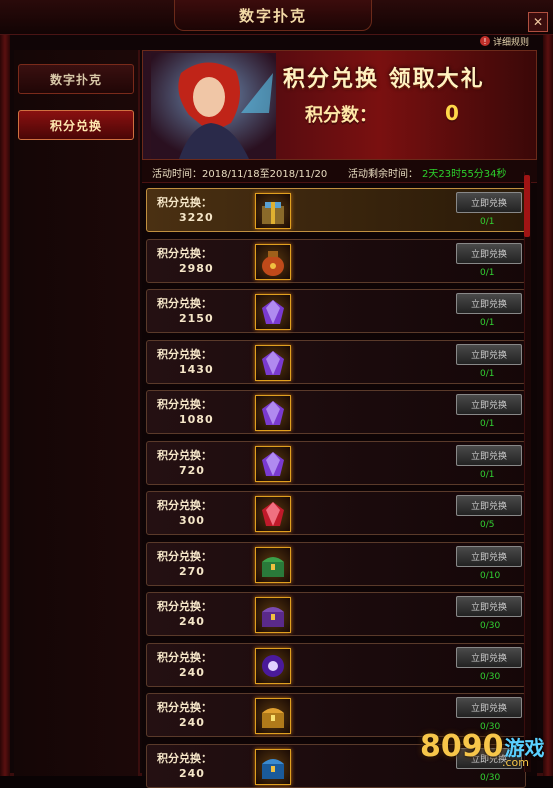 The image size is (553, 788). What do you see at coordinates (336, 361) in the screenshot?
I see `reward-row: 积分兑换： 1430 立即兑换 0/1` at bounding box center [336, 361].